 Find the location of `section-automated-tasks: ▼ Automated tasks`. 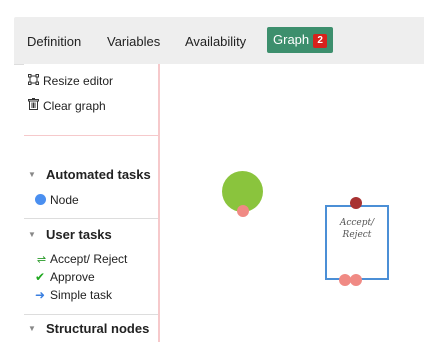

section-automated-tasks: ▼ Automated tasks is located at coordinates (89, 174).